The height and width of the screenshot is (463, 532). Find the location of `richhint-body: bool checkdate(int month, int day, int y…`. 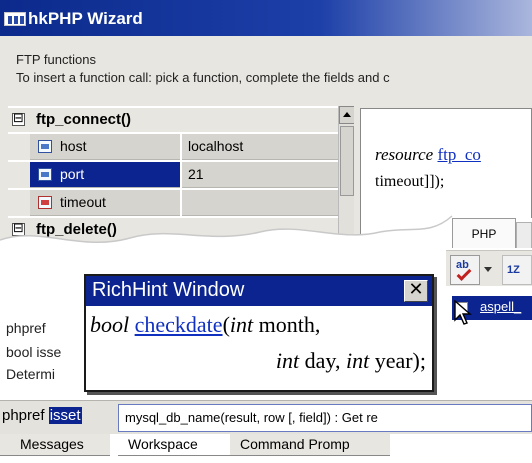

richhint-body: bool checkdate(int month, int day, int y… is located at coordinates (259, 348).